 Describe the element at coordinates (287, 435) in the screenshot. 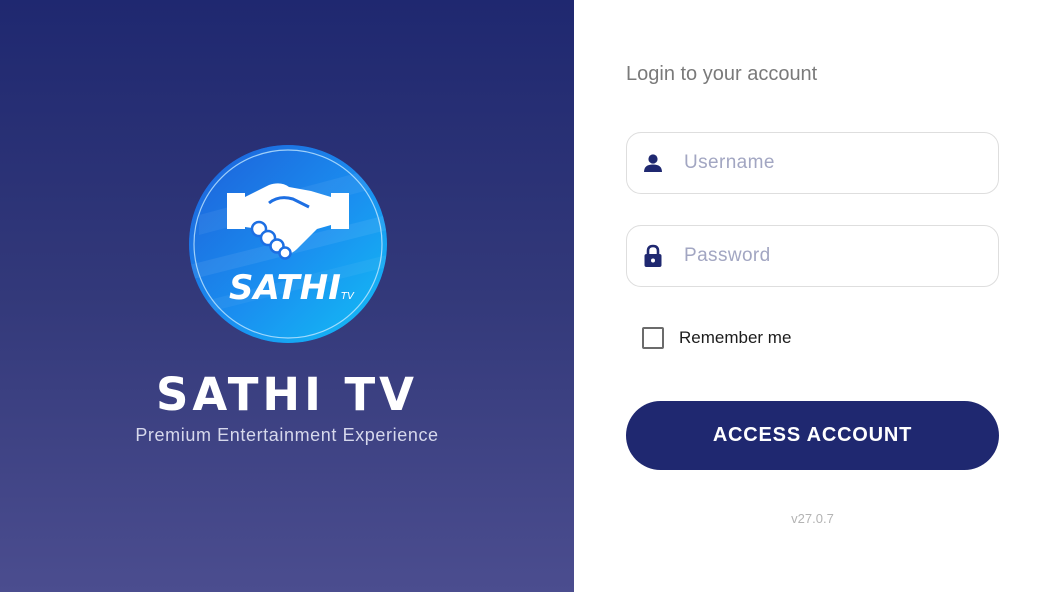

I see `app-tagline: Premium Entertainment Experience` at that location.